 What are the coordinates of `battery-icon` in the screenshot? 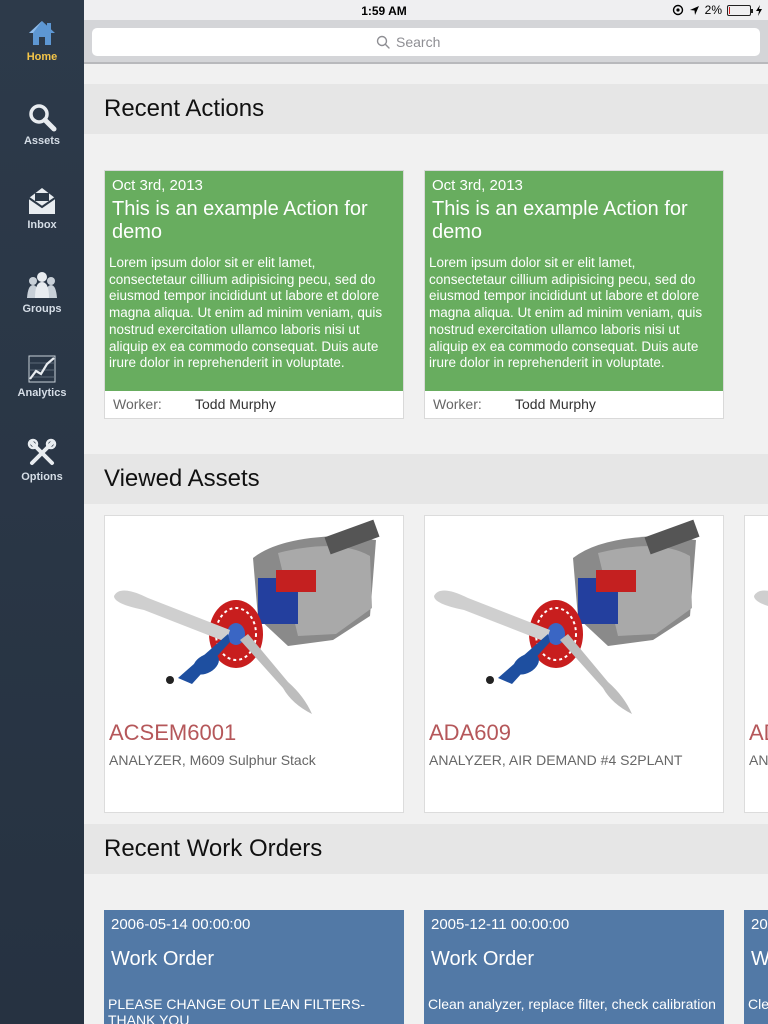 It's located at (740, 10).